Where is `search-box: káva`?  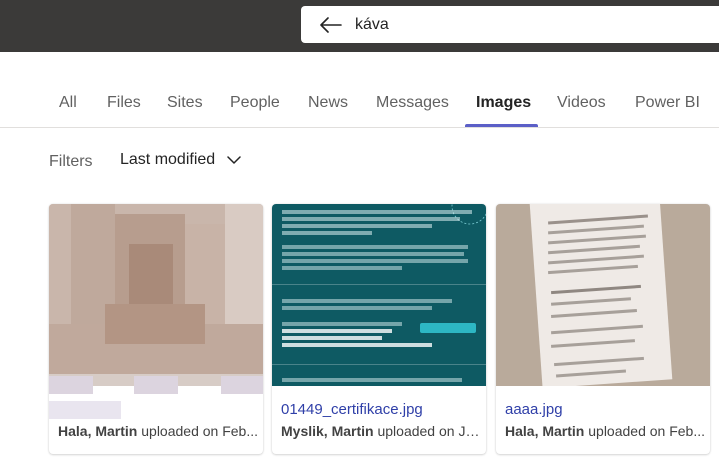 search-box: káva is located at coordinates (510, 24).